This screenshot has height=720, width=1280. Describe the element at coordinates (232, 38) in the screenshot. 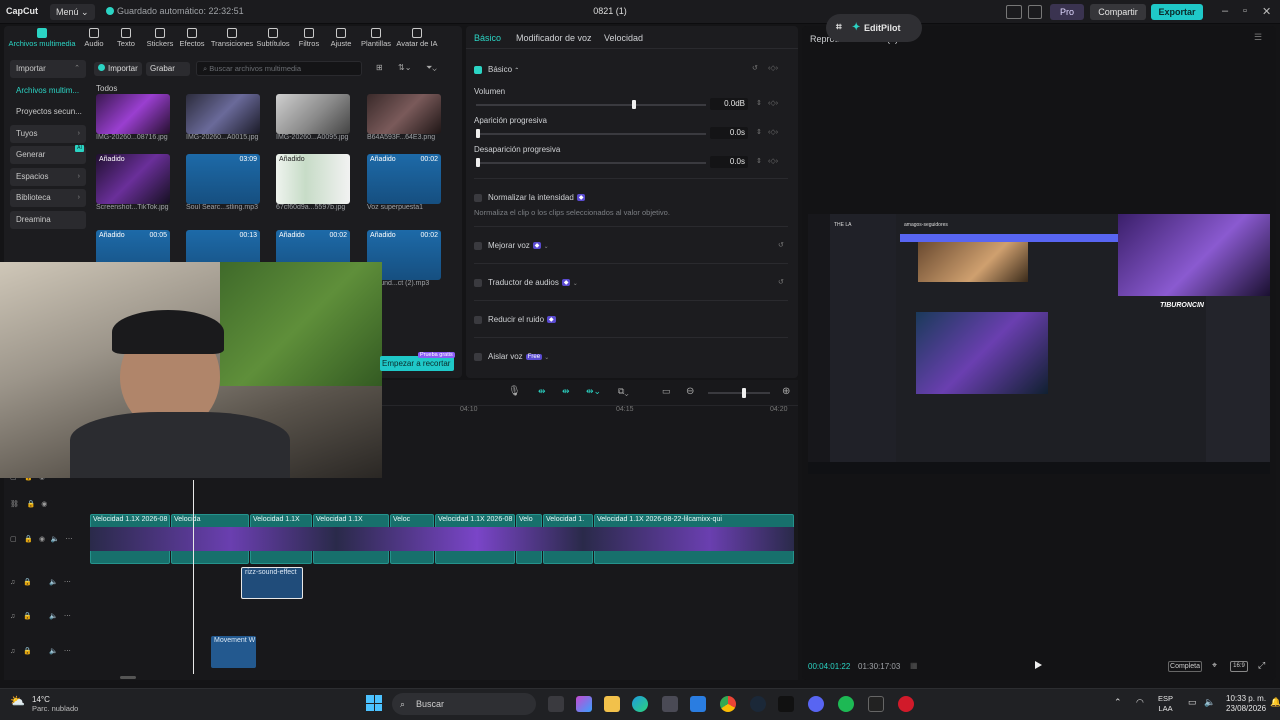

I see `tab-transitions: Transiciones` at that location.